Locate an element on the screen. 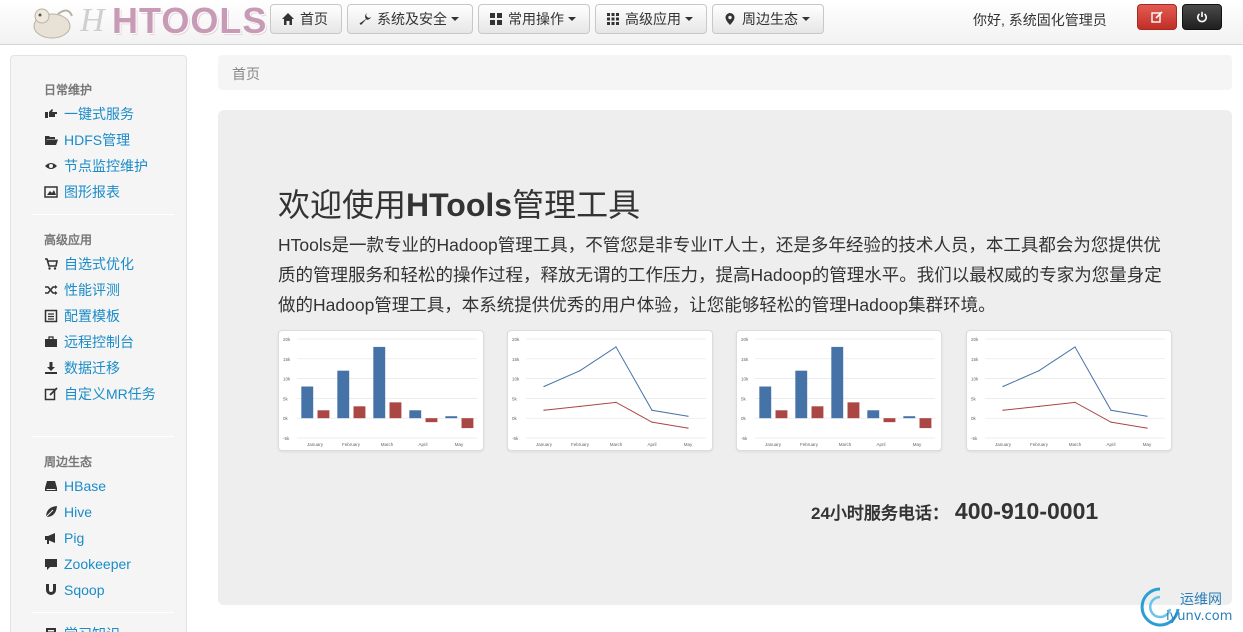 This screenshot has height=632, width=1243. page-title: 欢迎使用HTools管理工具 is located at coordinates (459, 203).